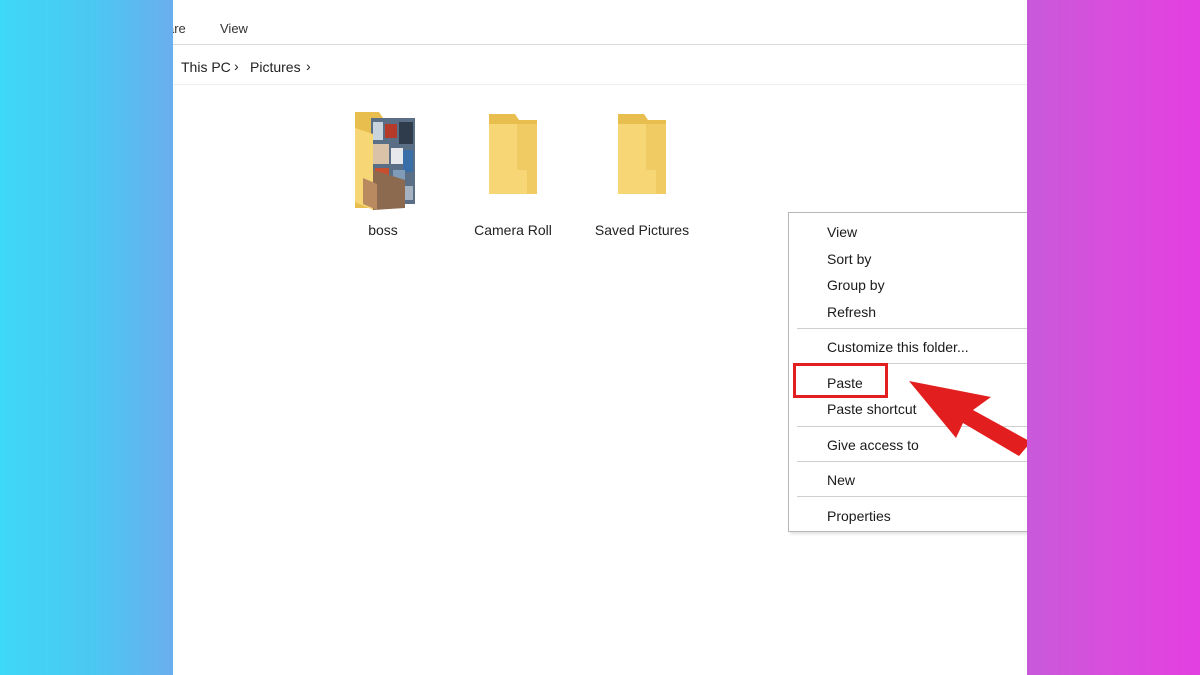  I want to click on arrow-icon, so click(968, 418).